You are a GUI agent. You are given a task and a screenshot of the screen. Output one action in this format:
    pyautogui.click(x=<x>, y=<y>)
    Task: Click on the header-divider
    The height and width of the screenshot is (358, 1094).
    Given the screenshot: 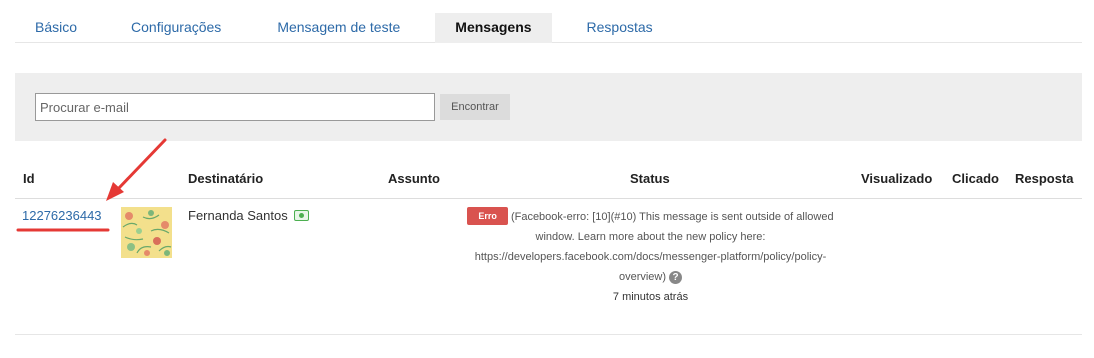 What is the action you would take?
    pyautogui.click(x=548, y=198)
    